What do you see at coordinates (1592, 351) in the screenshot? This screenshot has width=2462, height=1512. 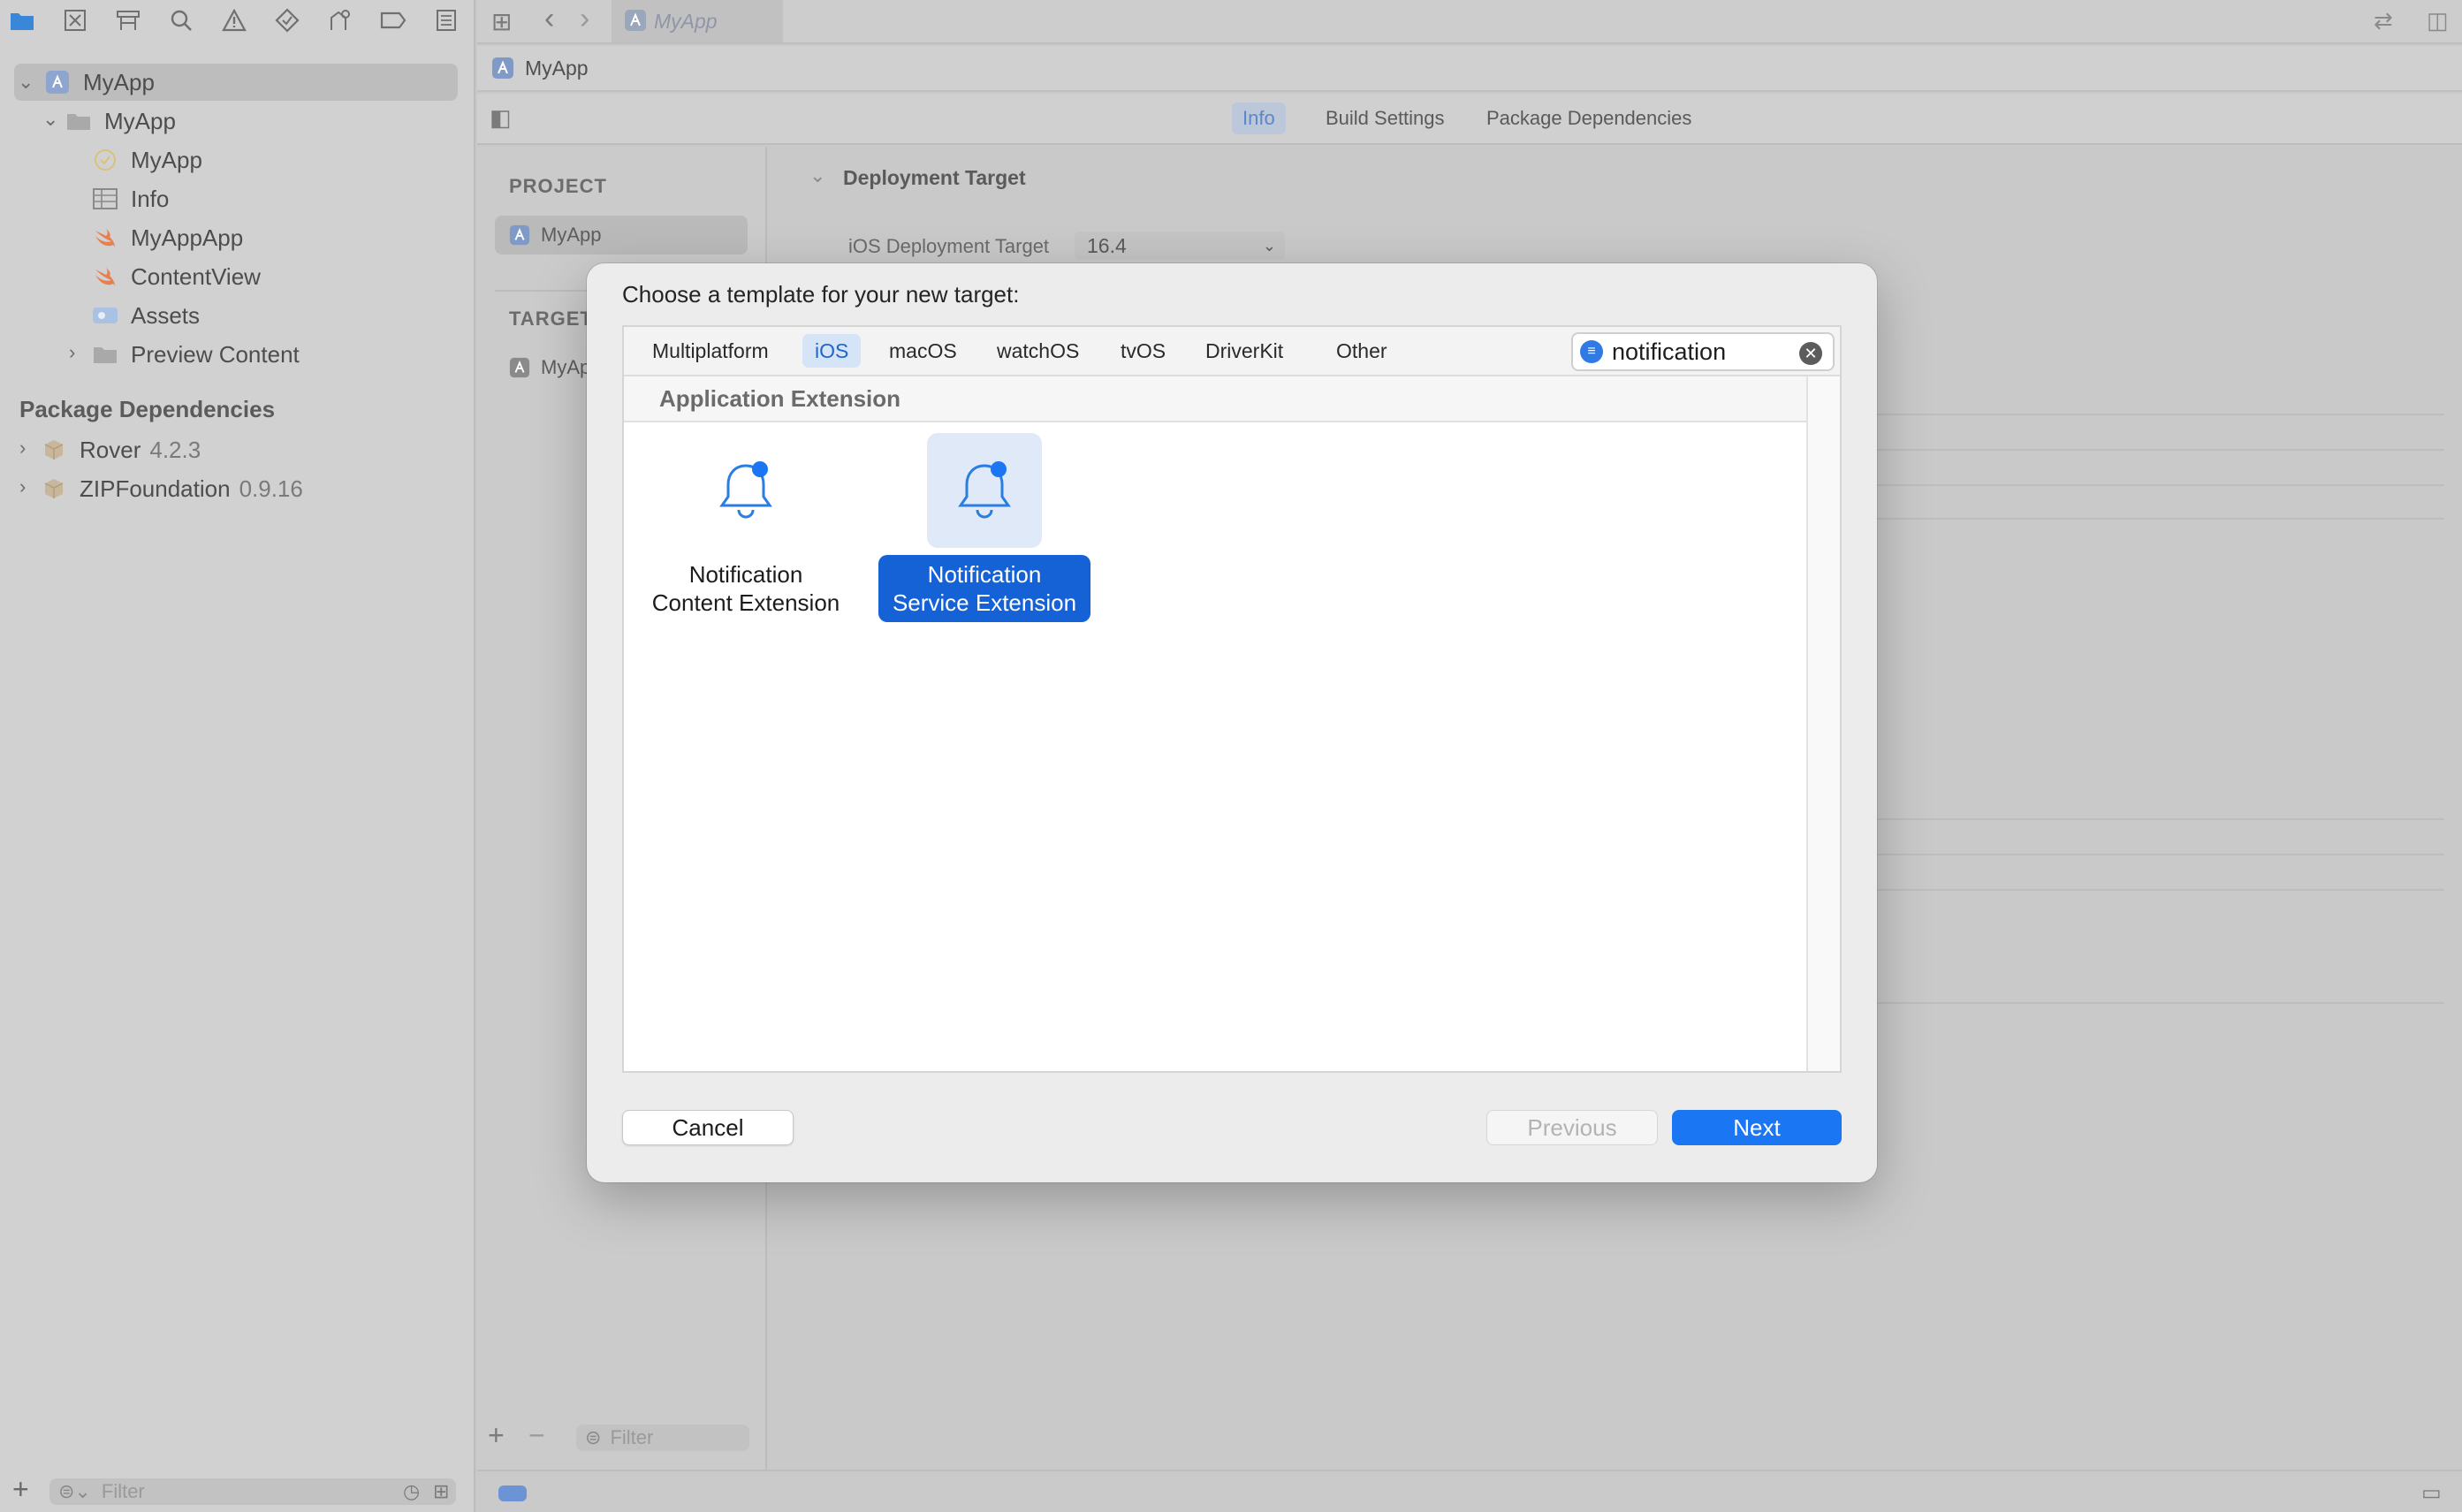 I see `filter-icon: ≡` at bounding box center [1592, 351].